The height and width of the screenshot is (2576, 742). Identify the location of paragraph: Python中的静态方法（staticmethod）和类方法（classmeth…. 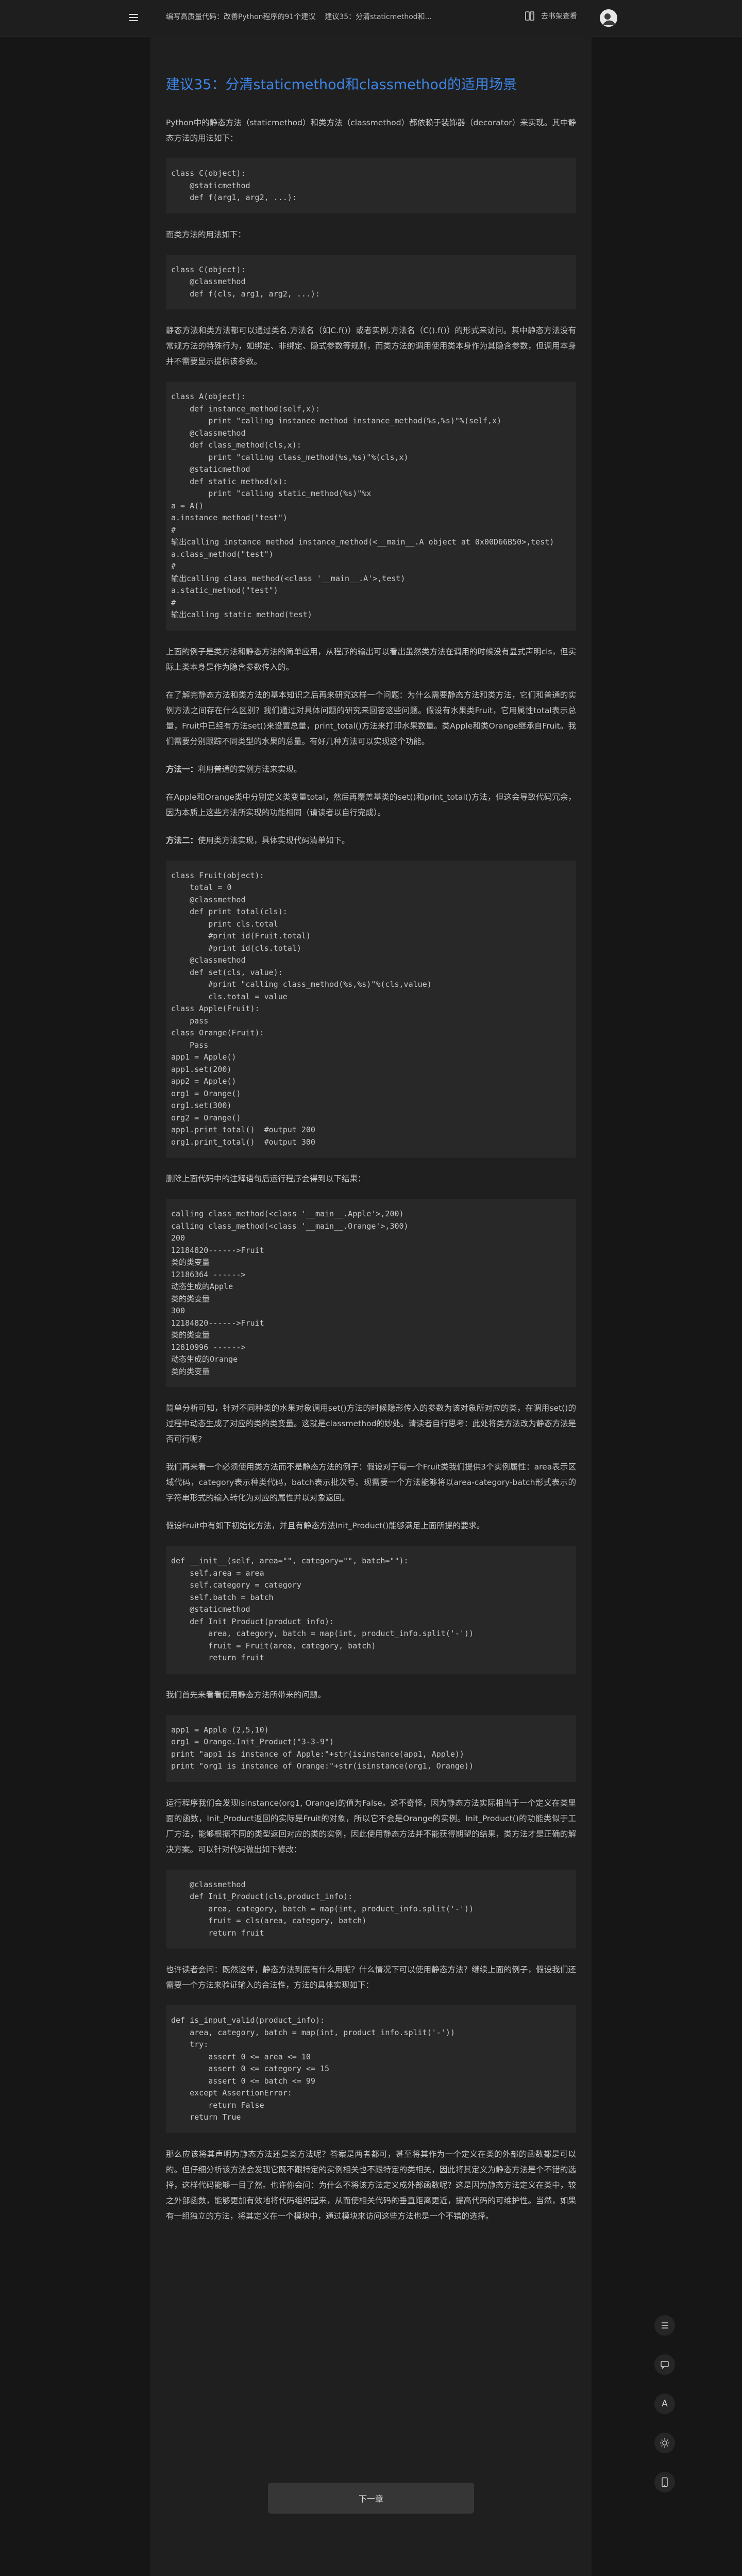
(371, 130).